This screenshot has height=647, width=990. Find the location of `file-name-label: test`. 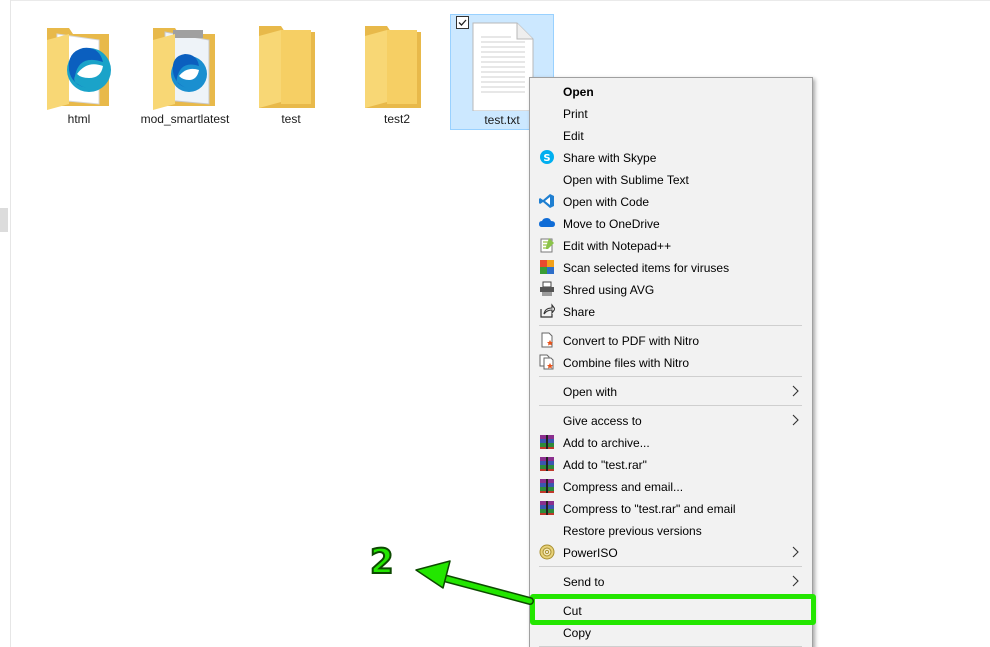

file-name-label: test is located at coordinates (291, 119).